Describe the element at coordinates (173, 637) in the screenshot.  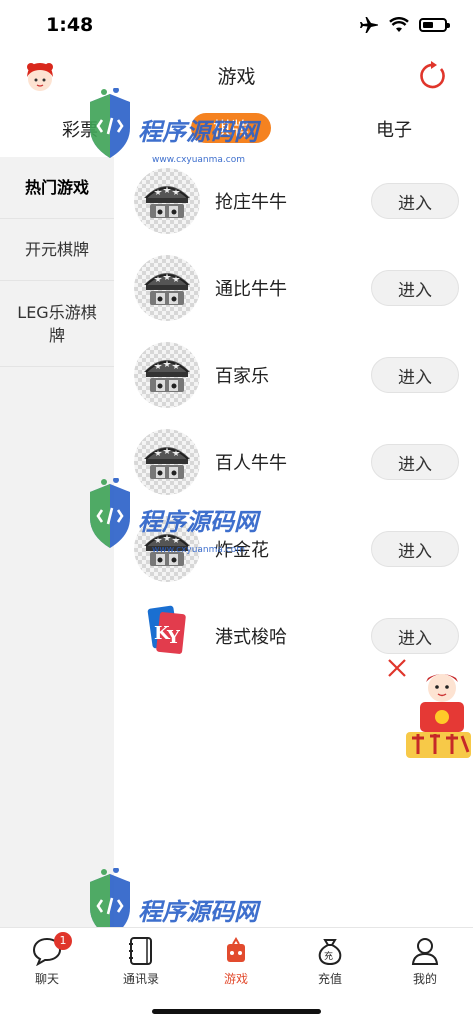
I see `svg-text: Y` at that location.